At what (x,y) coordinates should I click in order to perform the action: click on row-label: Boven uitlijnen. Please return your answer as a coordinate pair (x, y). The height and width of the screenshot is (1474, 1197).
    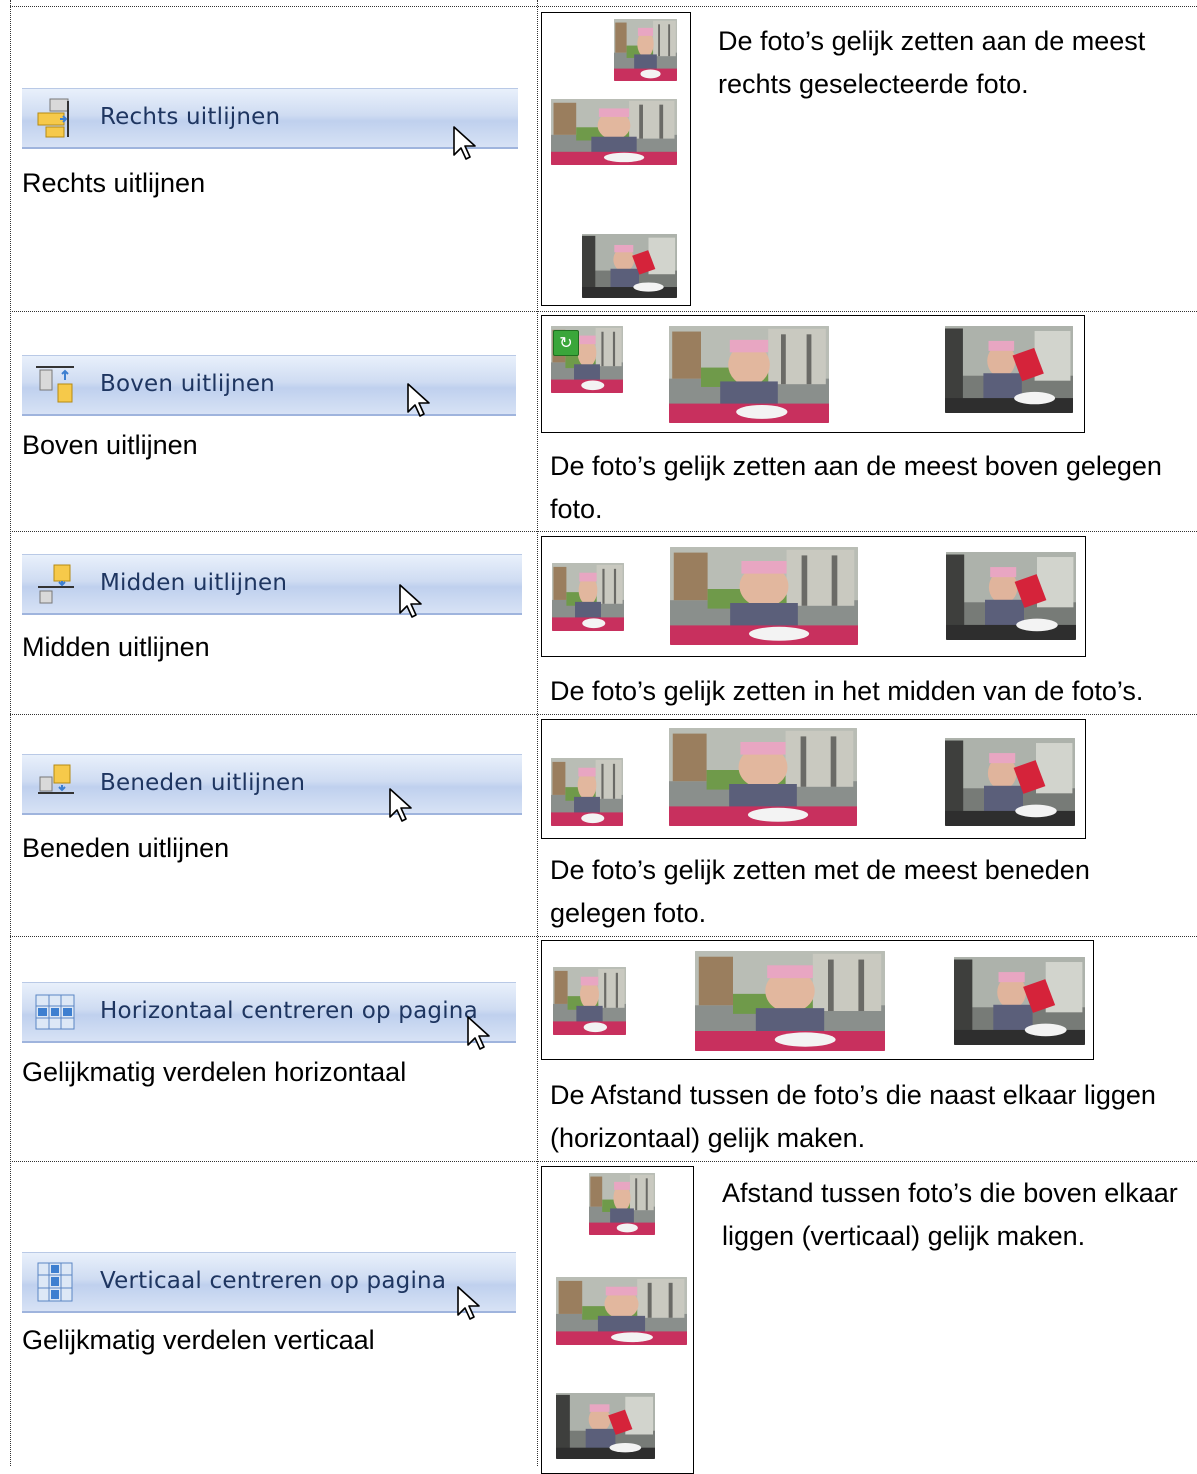
    Looking at the image, I should click on (110, 445).